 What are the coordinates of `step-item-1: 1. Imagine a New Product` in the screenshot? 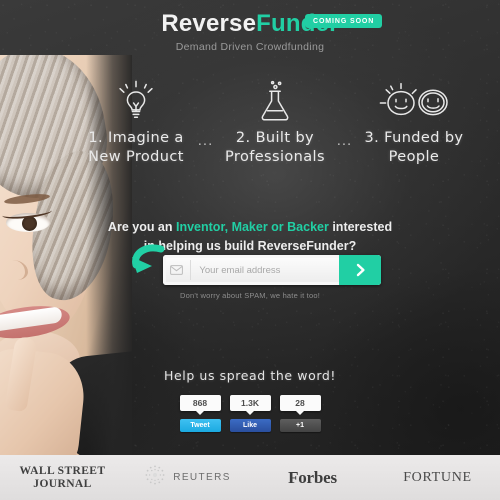 It's located at (136, 122).